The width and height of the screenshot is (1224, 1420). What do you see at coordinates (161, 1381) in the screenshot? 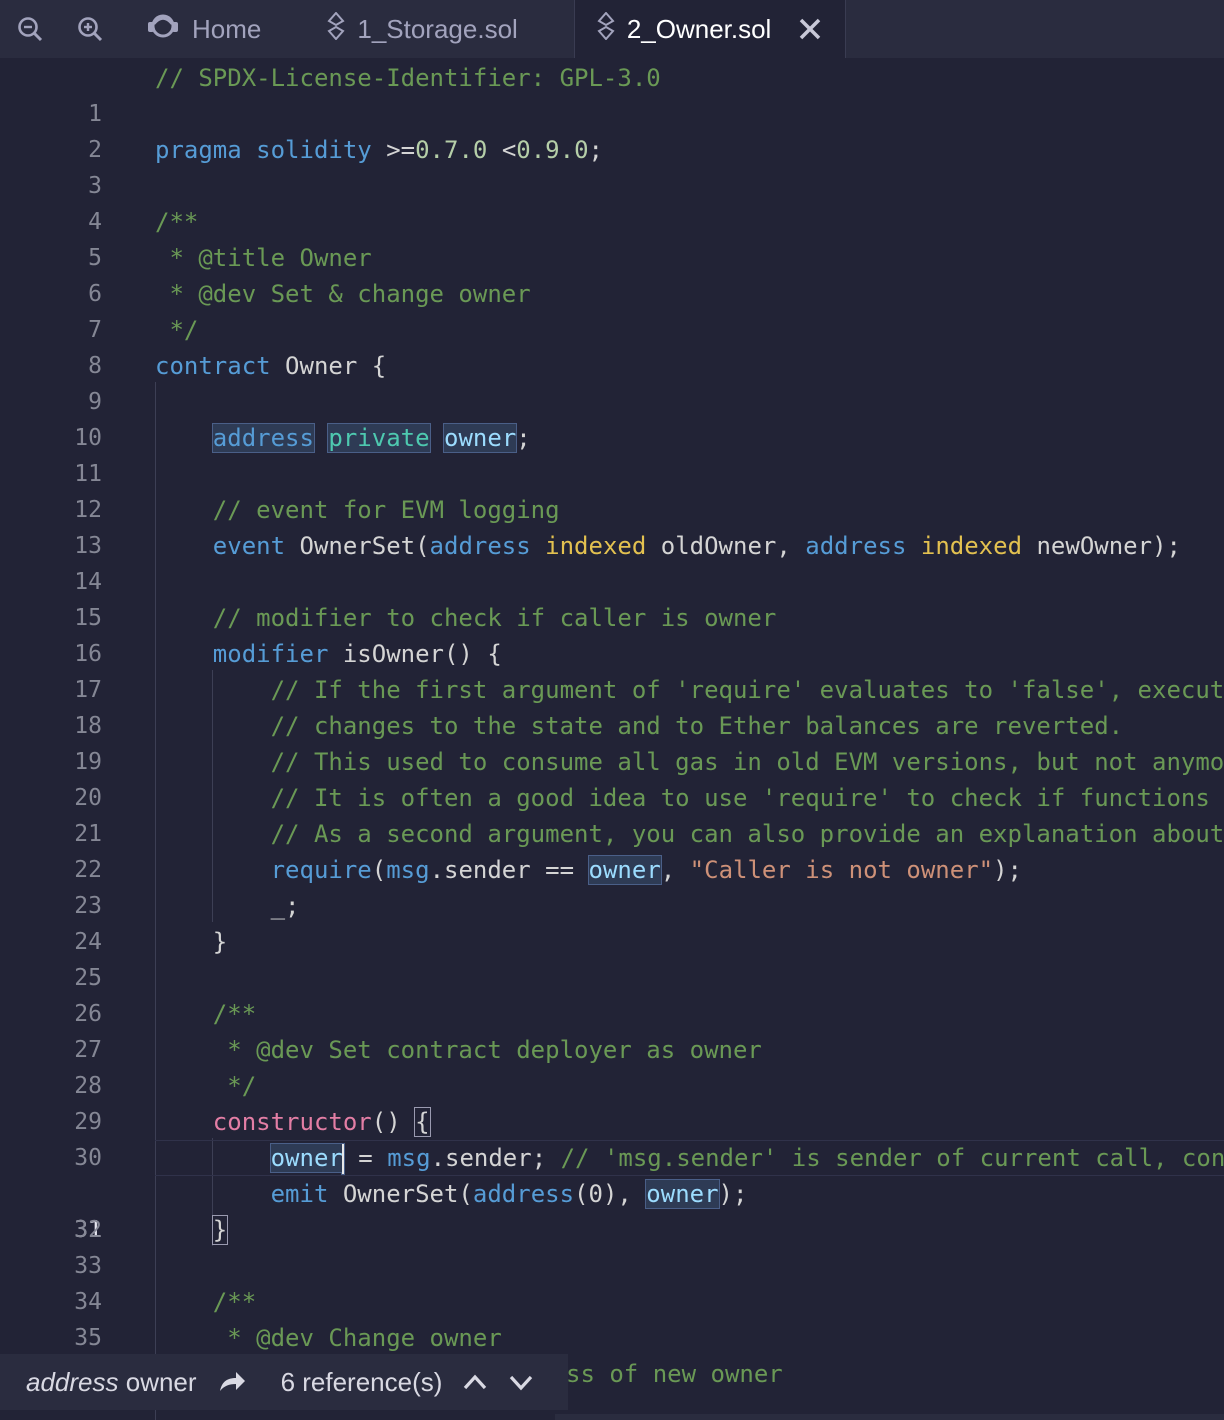
I see `peek-symbol-name: owner` at bounding box center [161, 1381].